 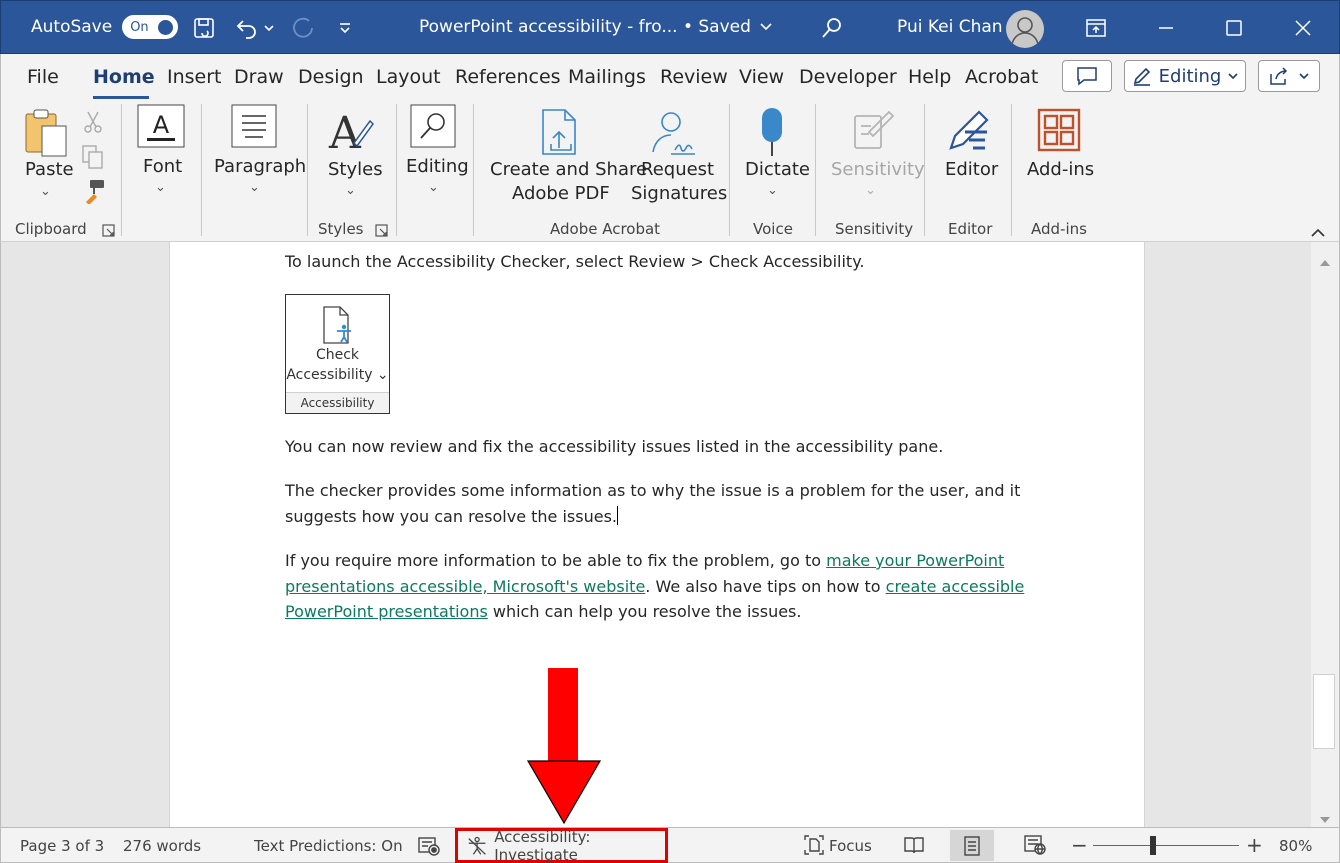 I want to click on customize-toolbar-icon, so click(x=345, y=28).